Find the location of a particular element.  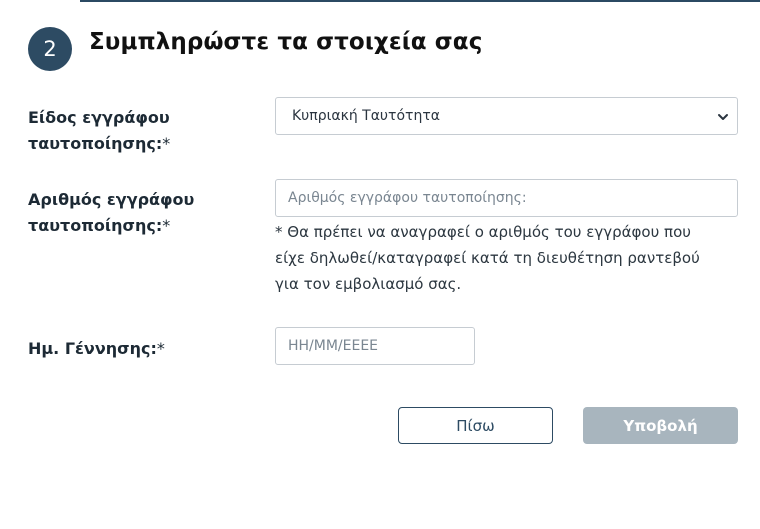

doc-type-label-line2: ταυτοποίησης: is located at coordinates (95, 143).